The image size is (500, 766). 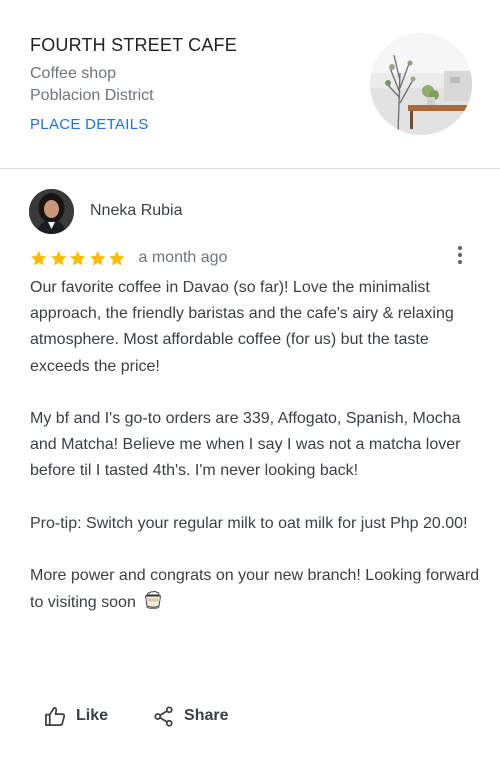 What do you see at coordinates (206, 715) in the screenshot?
I see `share-label: Share` at bounding box center [206, 715].